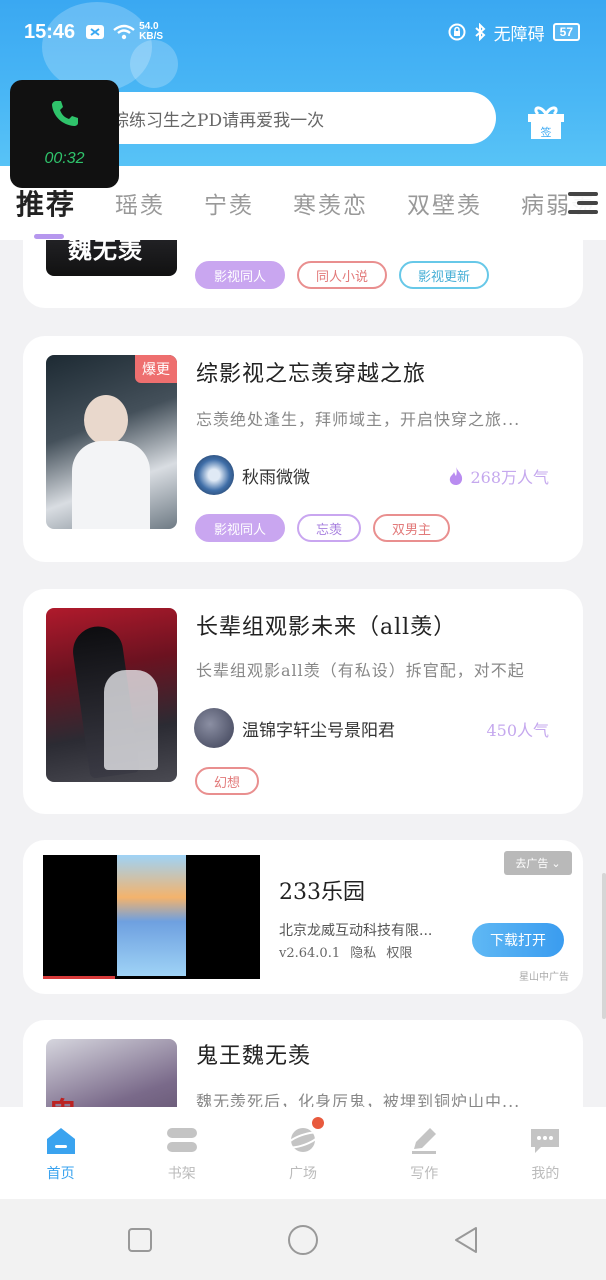  I want to click on book-title: 鬼王魏无羡, so click(253, 1054).